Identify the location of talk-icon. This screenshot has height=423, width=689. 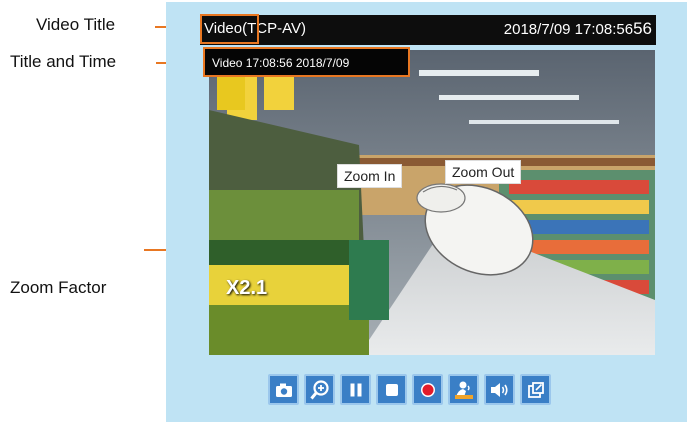
(463, 390).